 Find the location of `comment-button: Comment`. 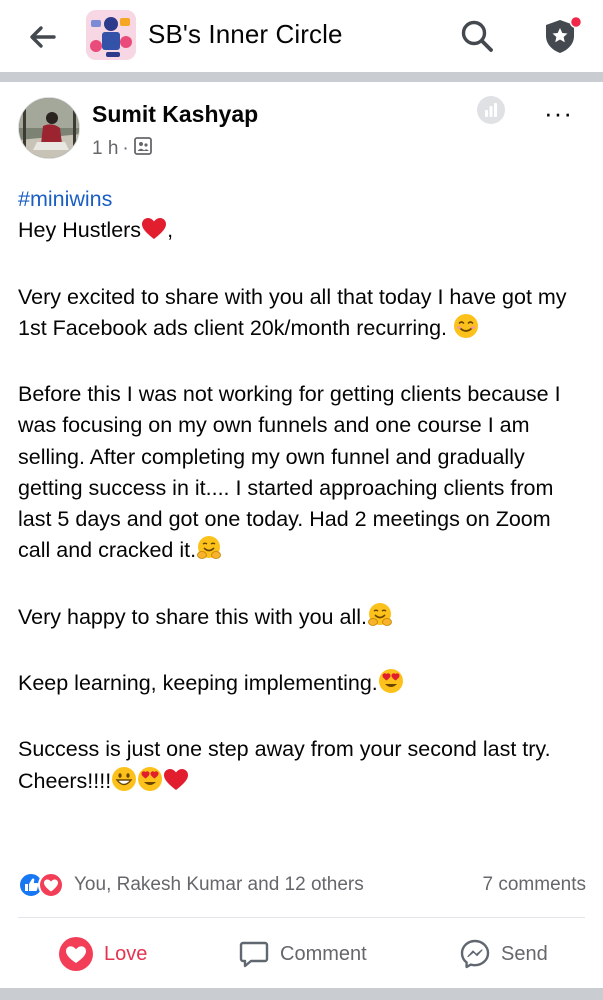

comment-button: Comment is located at coordinates (302, 954).